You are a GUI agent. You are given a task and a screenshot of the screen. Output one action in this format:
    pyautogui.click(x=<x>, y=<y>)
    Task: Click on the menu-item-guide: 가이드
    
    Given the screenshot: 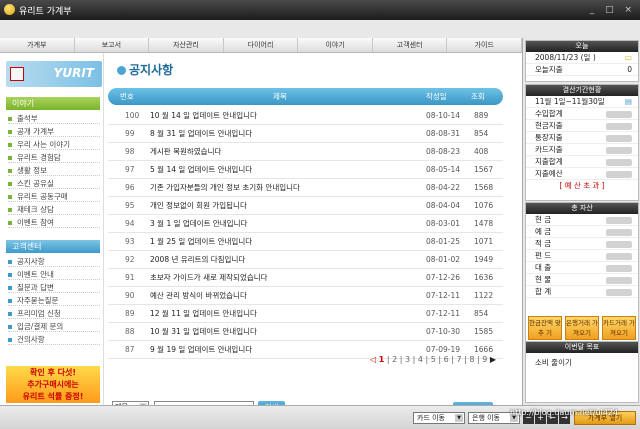 What is the action you would take?
    pyautogui.click(x=485, y=45)
    